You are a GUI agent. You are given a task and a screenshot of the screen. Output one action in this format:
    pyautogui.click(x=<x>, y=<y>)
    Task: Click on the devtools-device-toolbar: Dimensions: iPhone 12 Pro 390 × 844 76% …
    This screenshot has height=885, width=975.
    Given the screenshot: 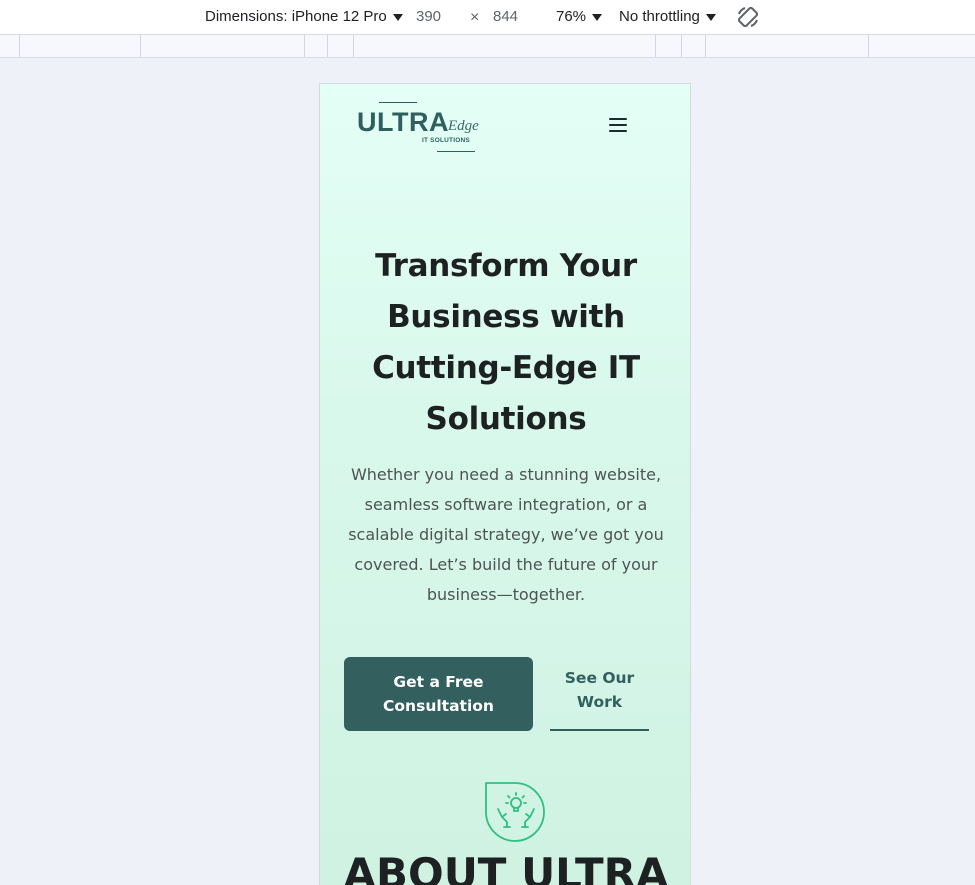 What is the action you would take?
    pyautogui.click(x=487, y=17)
    